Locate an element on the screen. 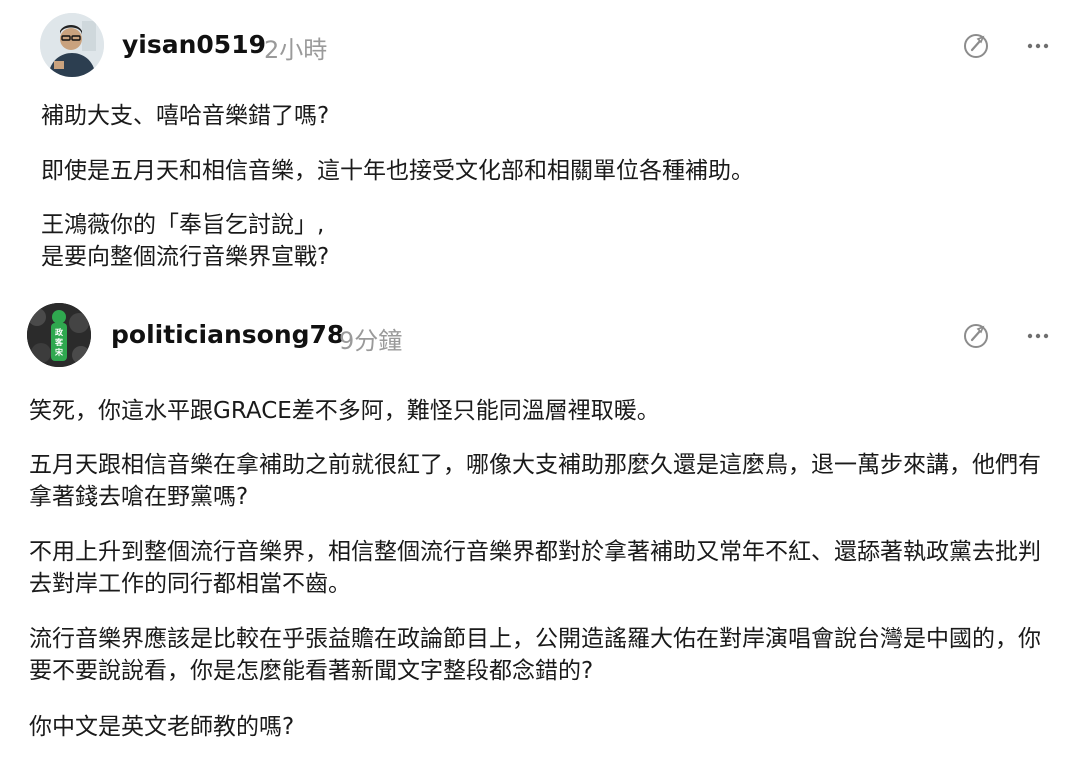 This screenshot has width=1080, height=770. avatar: 政 客 宋 is located at coordinates (59, 335).